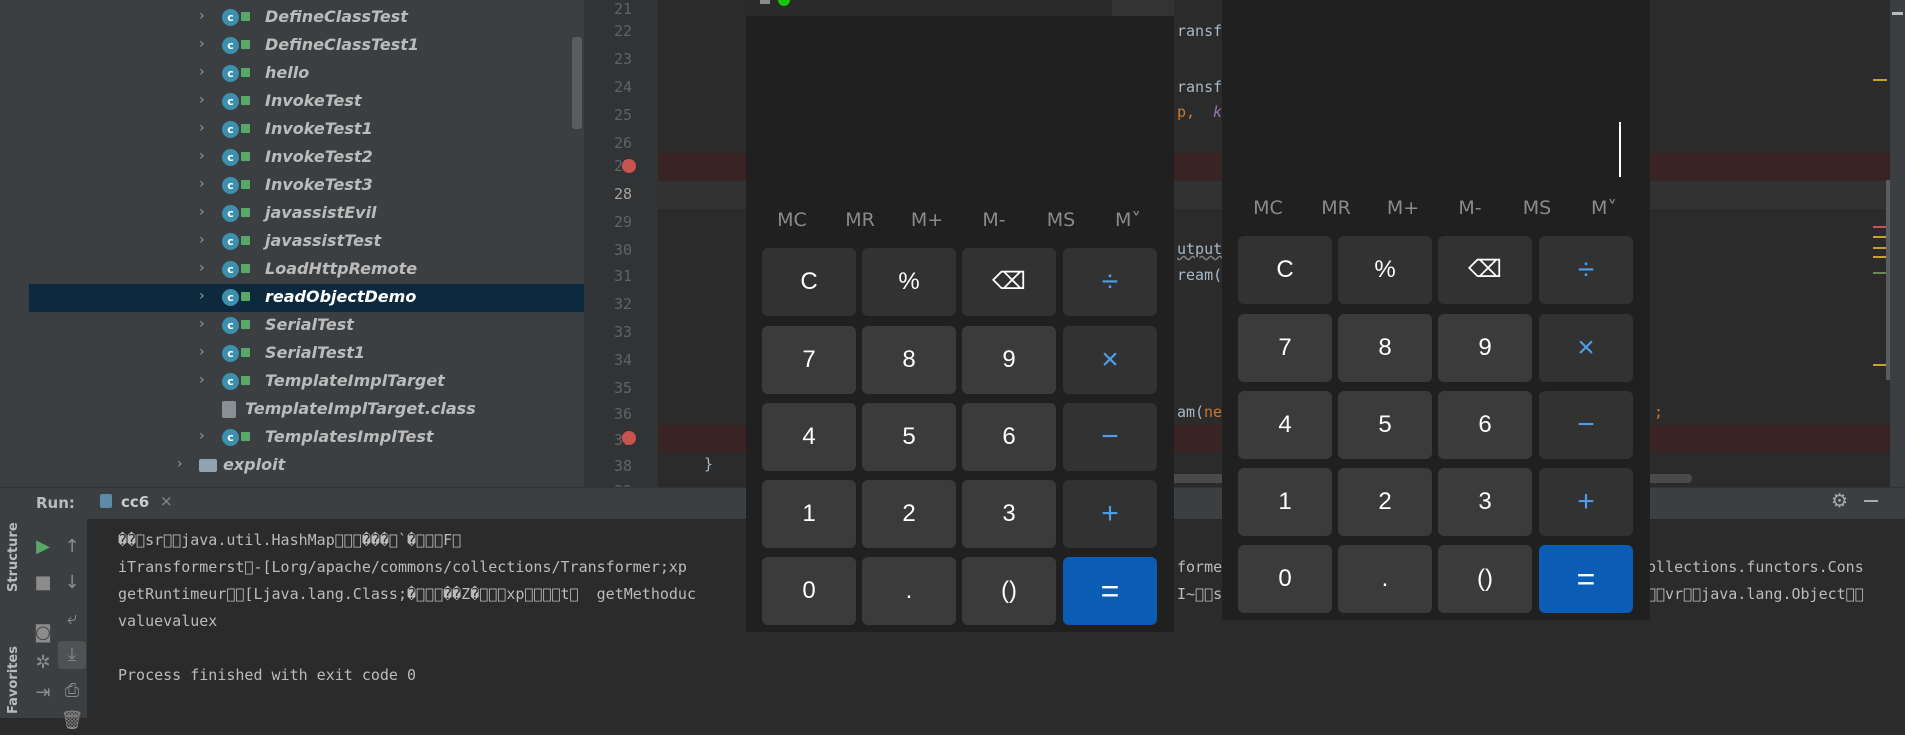 Image resolution: width=1905 pixels, height=735 pixels. What do you see at coordinates (306, 186) in the screenshot?
I see `tree-item-invoketest3: › c InvokeTest3` at bounding box center [306, 186].